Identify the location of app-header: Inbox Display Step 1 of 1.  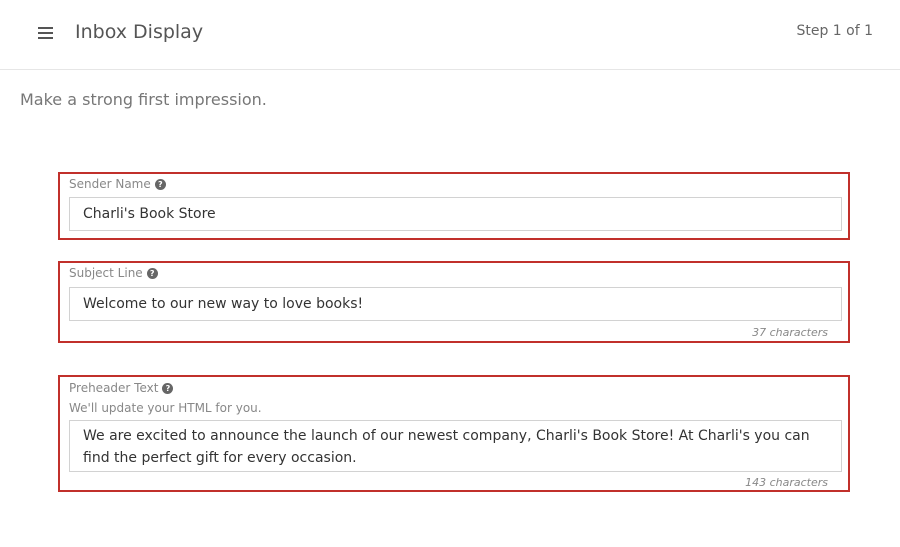
(450, 35).